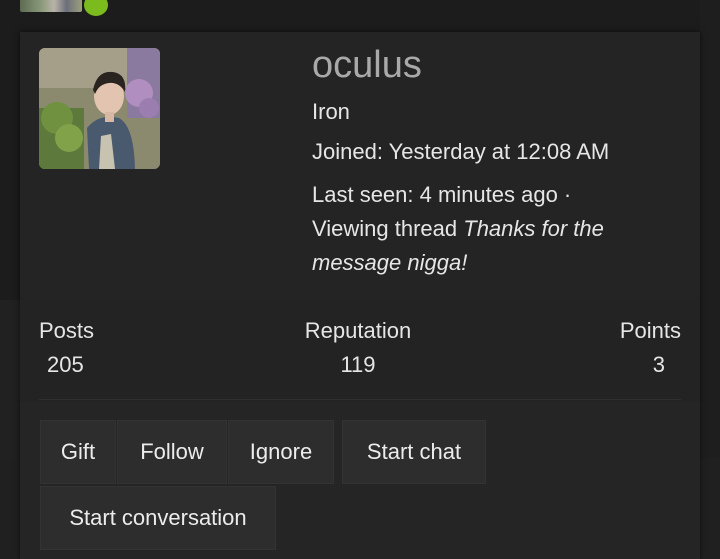  I want to click on user-rank: Iron, so click(331, 111).